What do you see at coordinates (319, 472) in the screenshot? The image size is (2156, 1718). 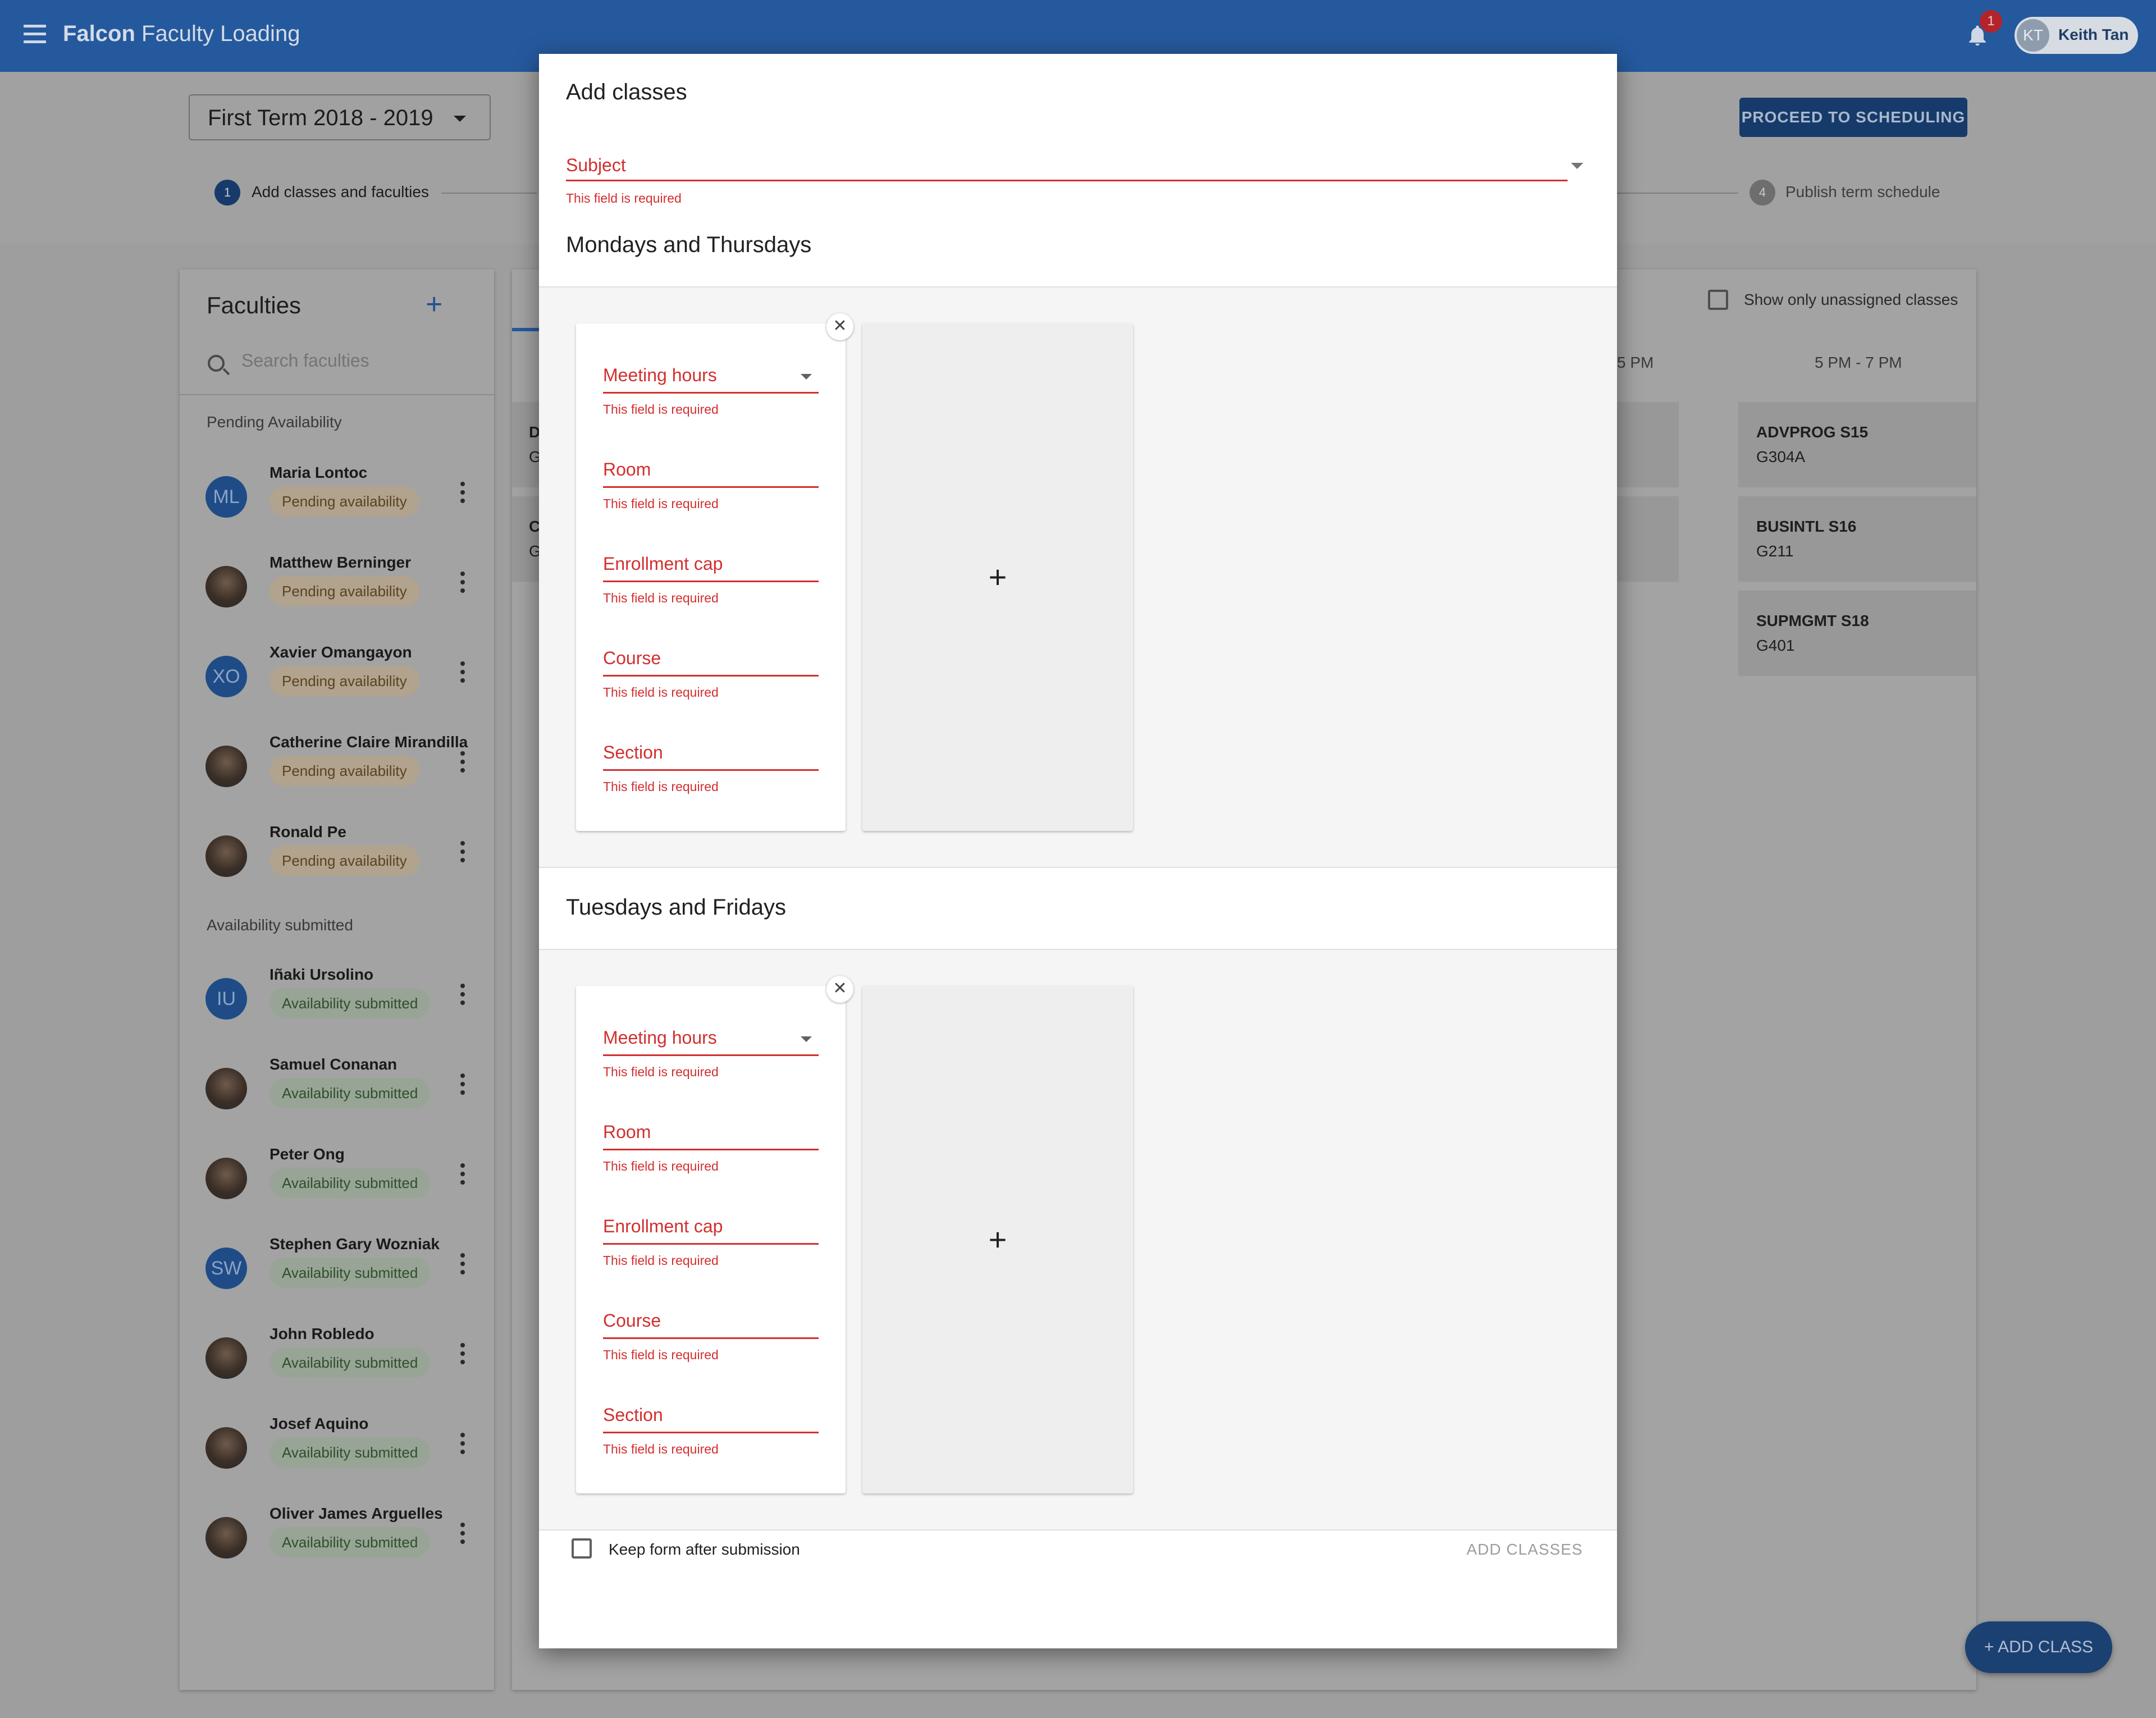 I see `faculty-name: Maria Lontoc` at bounding box center [319, 472].